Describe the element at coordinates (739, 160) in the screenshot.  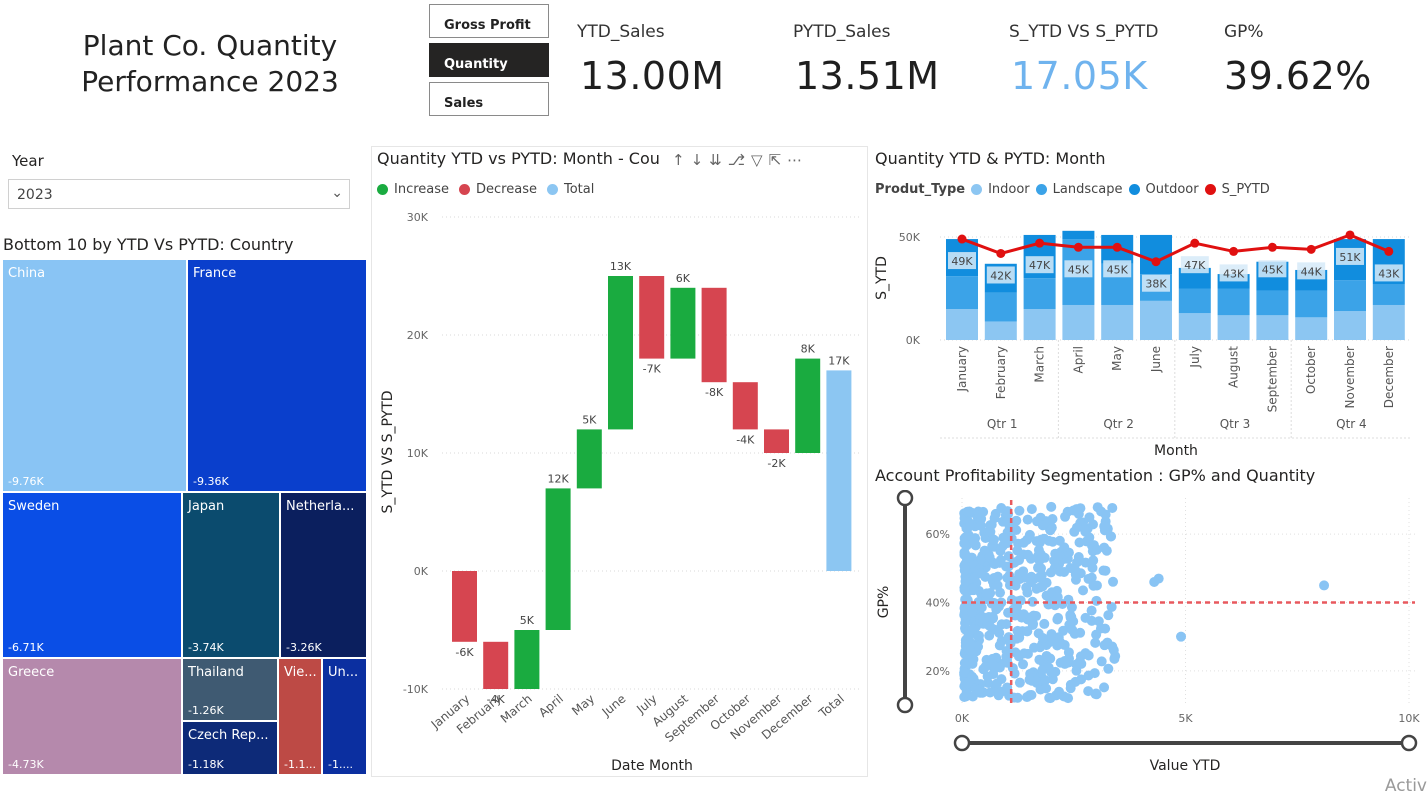
I see `expand-hierarchy-icon: ⎇` at that location.